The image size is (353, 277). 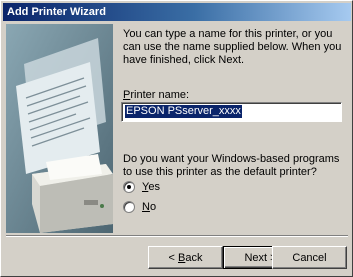 I want to click on printer-name-input: EPSON PSserver_xxxx, so click(x=231, y=112).